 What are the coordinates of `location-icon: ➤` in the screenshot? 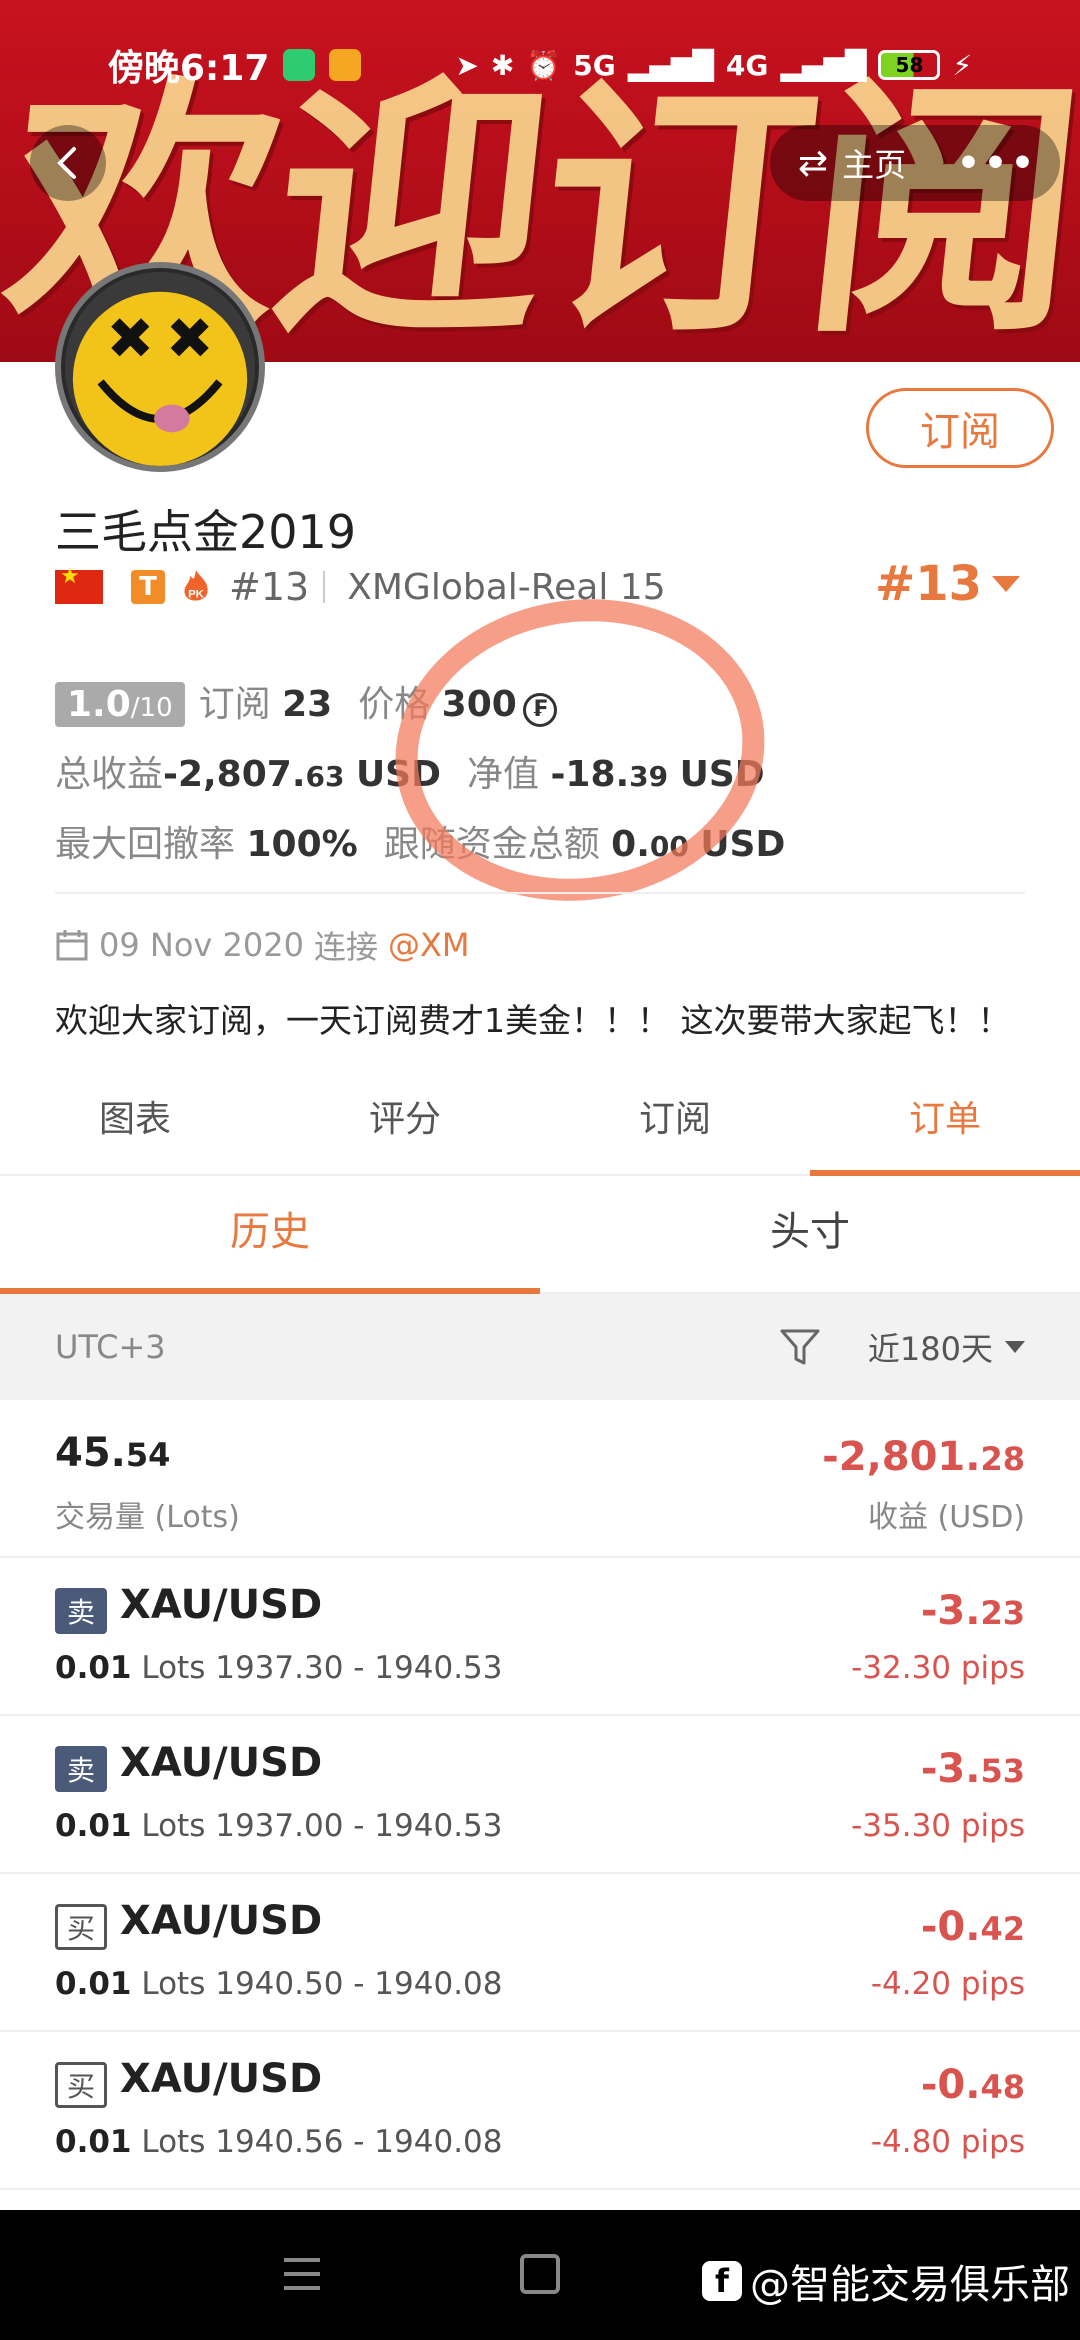 It's located at (467, 65).